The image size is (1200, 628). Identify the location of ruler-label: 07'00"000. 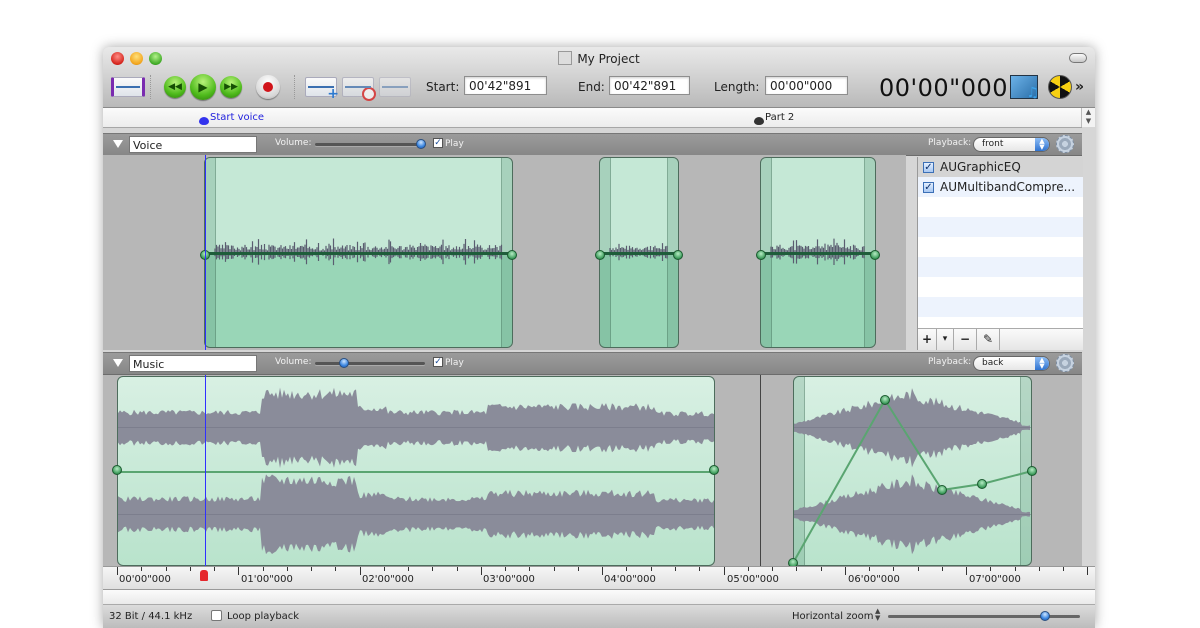
(995, 579).